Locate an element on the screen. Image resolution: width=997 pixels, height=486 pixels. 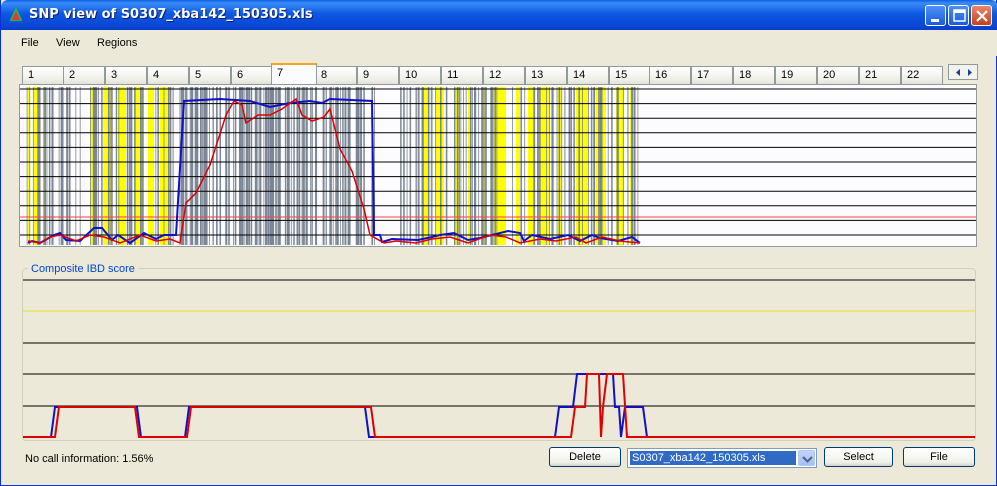
tab-chromosome-9: 9 is located at coordinates (378, 75).